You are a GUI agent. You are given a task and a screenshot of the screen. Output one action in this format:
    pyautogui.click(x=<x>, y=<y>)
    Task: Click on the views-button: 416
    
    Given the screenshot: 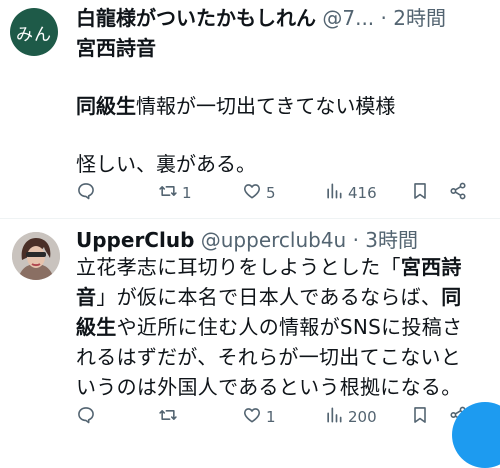 What is the action you would take?
    pyautogui.click(x=367, y=193)
    